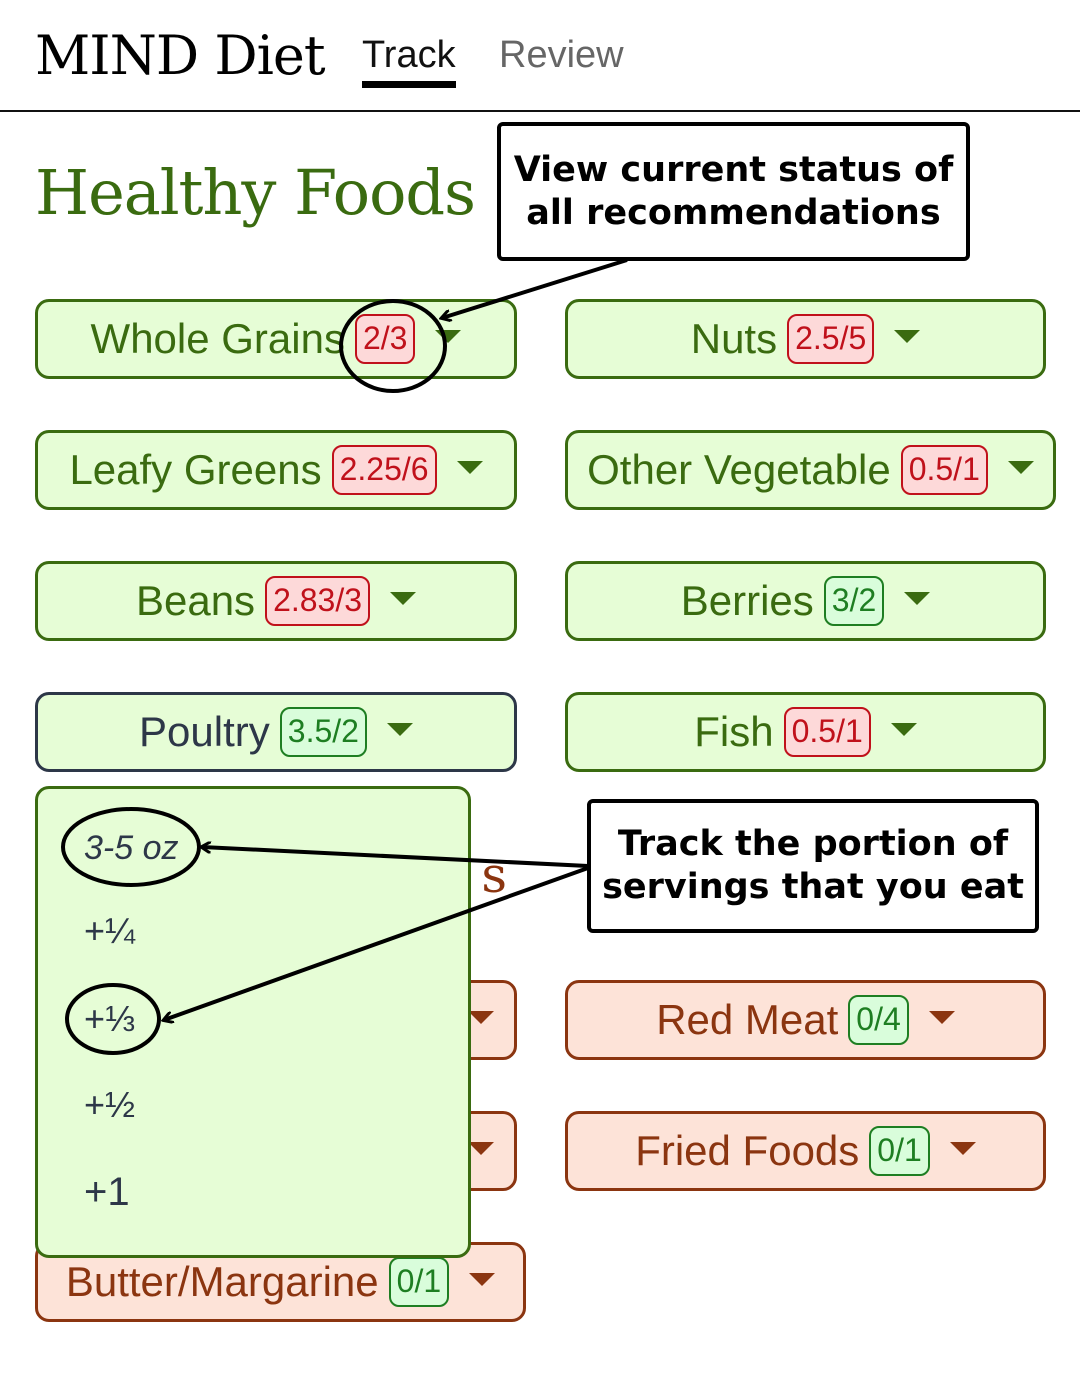 Image resolution: width=1080 pixels, height=1374 pixels. I want to click on tab-review: Review, so click(561, 55).